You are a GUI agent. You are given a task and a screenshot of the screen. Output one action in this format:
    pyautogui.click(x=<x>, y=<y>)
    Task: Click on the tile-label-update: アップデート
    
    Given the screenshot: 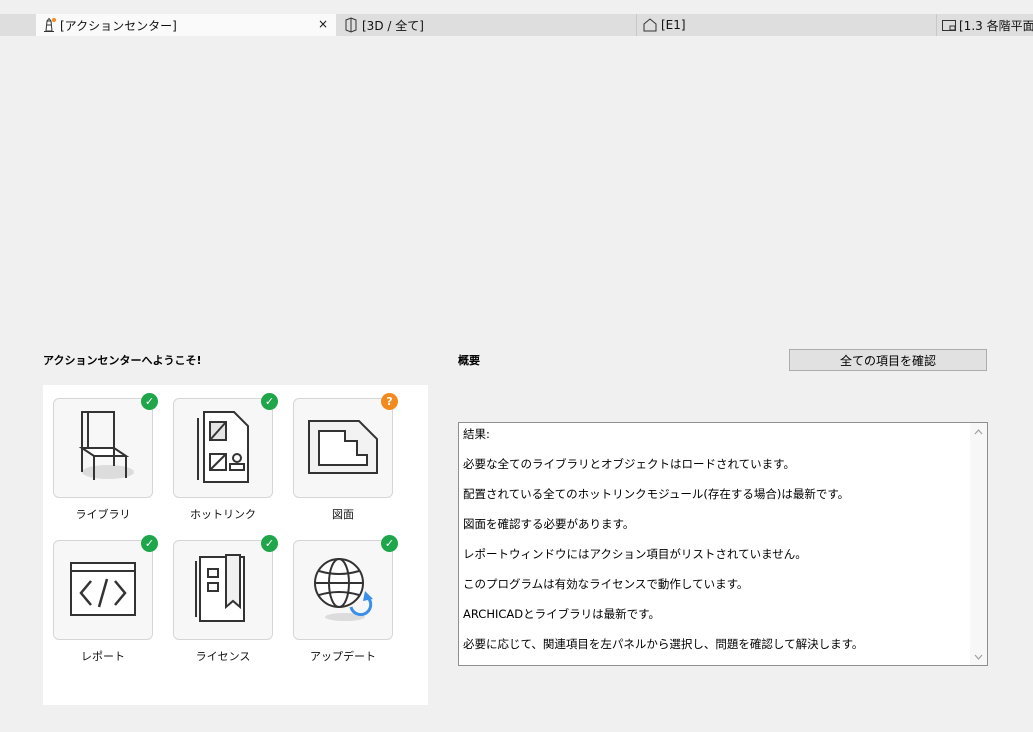 What is the action you would take?
    pyautogui.click(x=343, y=656)
    